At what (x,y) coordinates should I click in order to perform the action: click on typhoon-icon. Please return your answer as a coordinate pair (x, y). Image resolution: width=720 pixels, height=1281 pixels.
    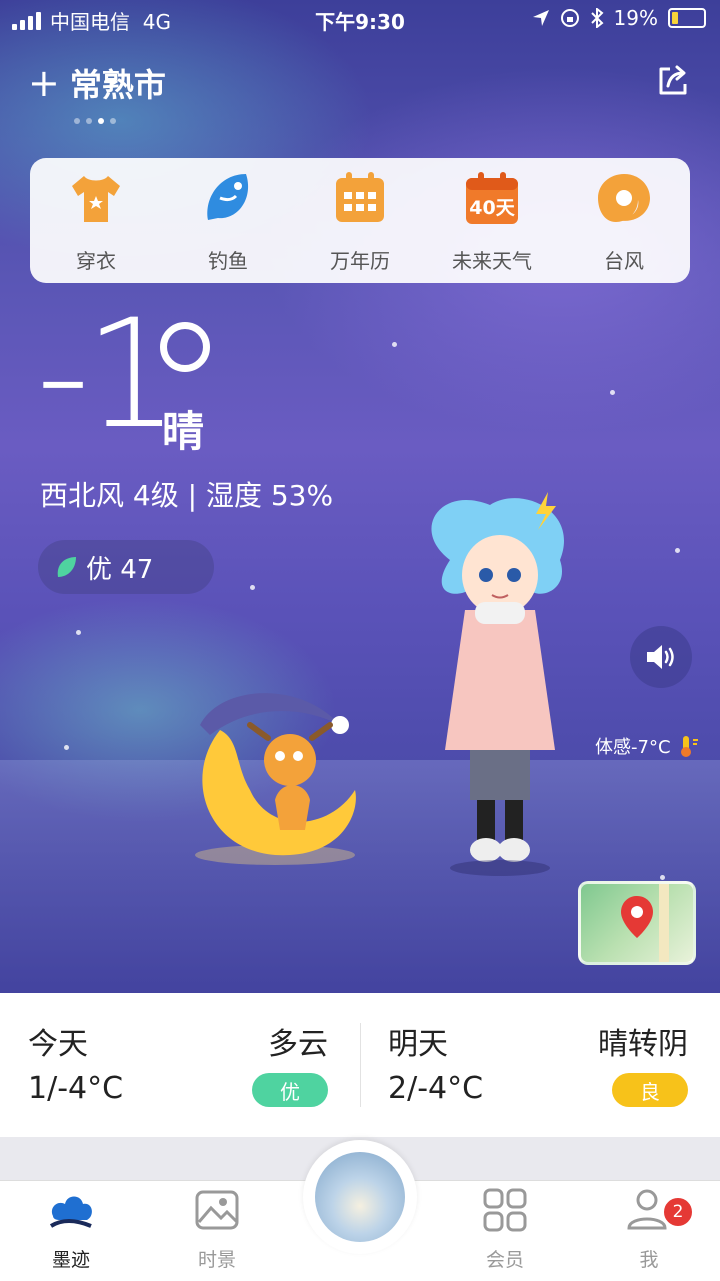
    Looking at the image, I should click on (624, 197).